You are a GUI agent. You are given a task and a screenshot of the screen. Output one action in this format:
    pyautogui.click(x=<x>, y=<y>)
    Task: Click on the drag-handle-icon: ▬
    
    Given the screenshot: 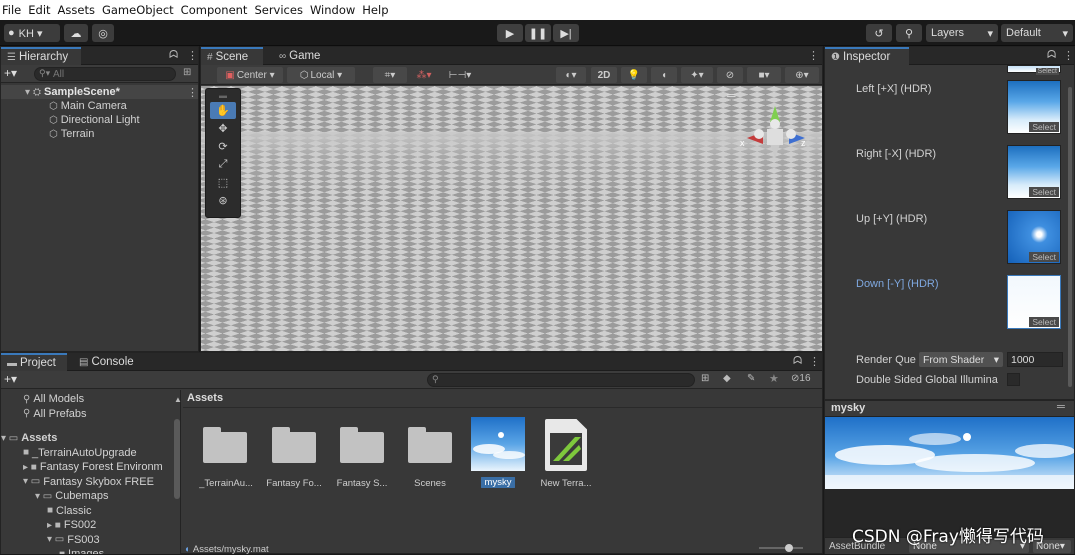 What is the action you would take?
    pyautogui.click(x=223, y=95)
    